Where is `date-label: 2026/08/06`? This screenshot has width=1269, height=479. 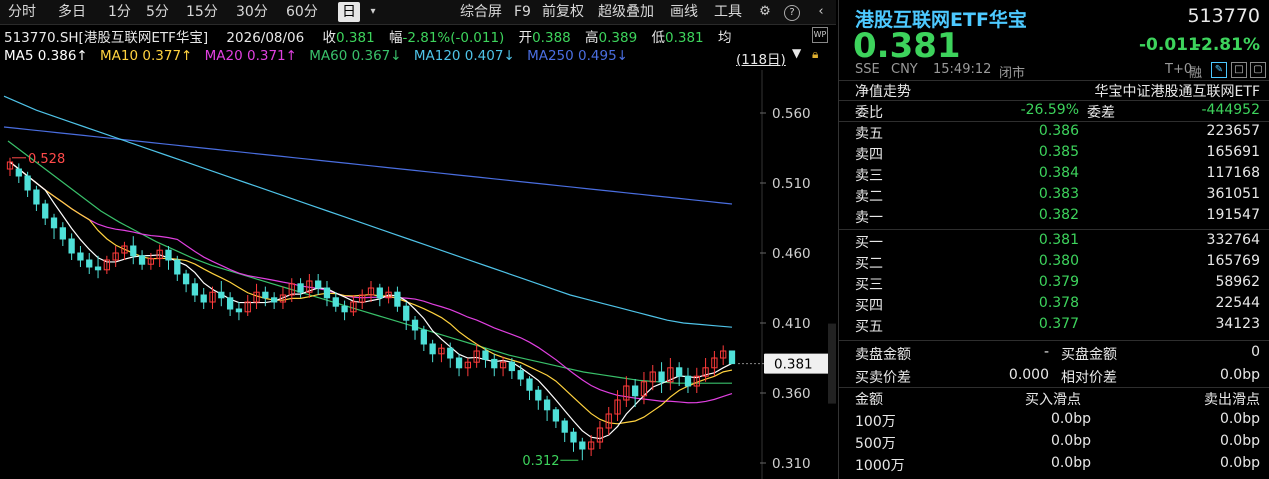 date-label: 2026/08/06 is located at coordinates (265, 38).